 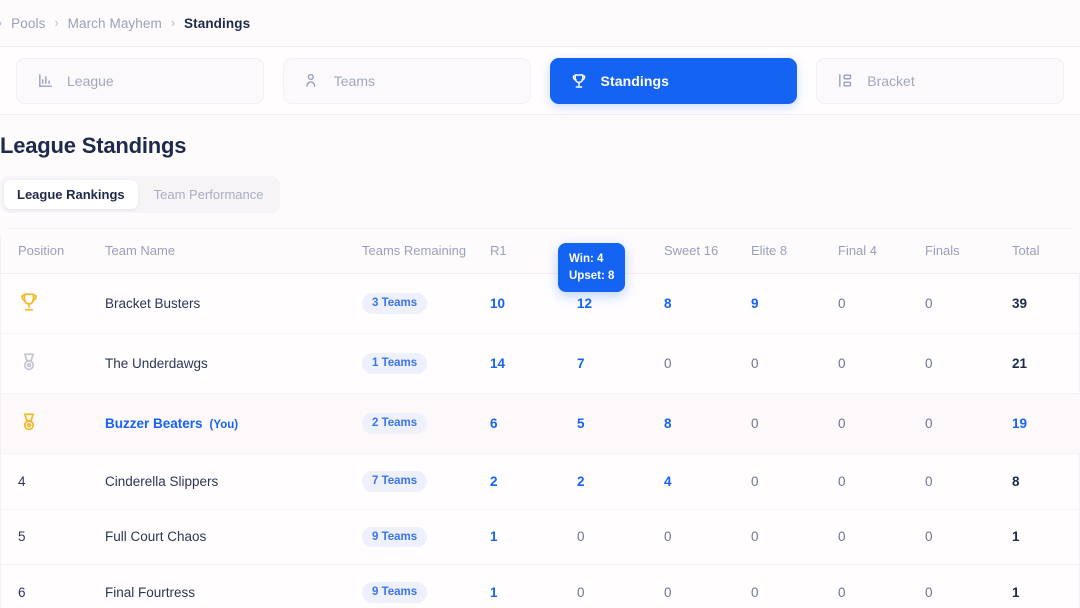 I want to click on nav-tab-league: League, so click(x=140, y=80).